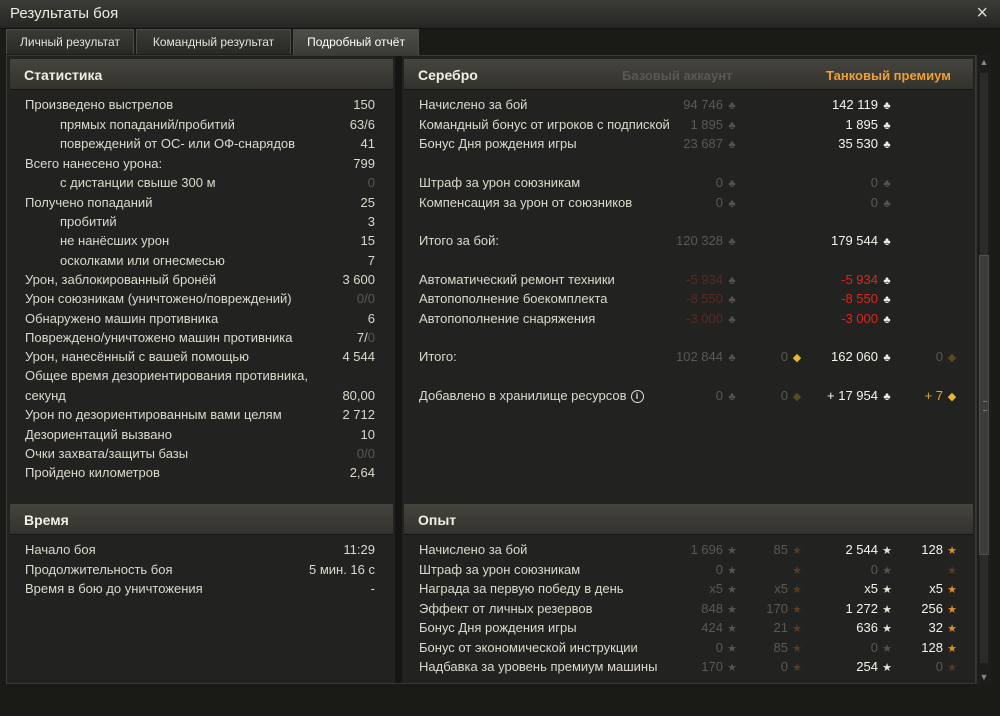 This screenshot has height=716, width=1000. I want to click on xp-number: 32, so click(935, 627).